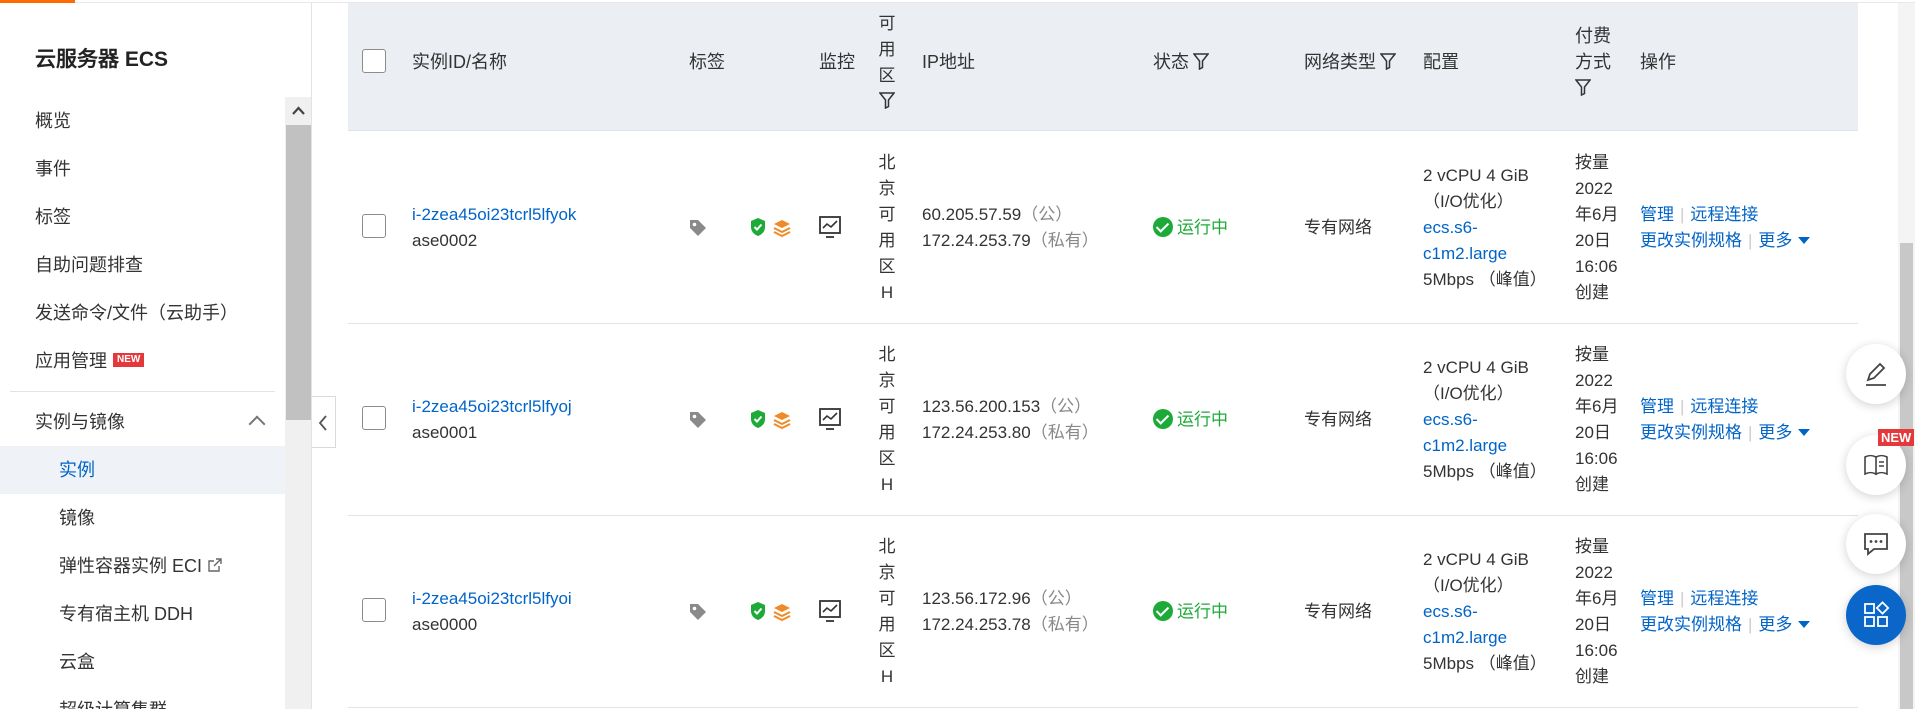  Describe the element at coordinates (887, 612) in the screenshot. I see `zone-cell: 北 京 可 用 区 H` at that location.